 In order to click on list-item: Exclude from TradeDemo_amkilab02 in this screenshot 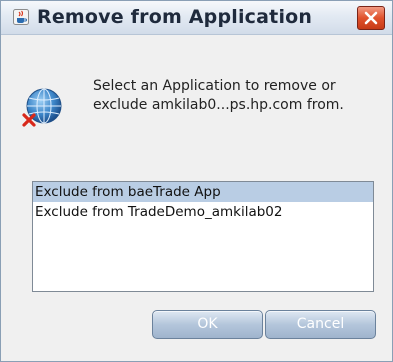, I will do `click(203, 212)`.